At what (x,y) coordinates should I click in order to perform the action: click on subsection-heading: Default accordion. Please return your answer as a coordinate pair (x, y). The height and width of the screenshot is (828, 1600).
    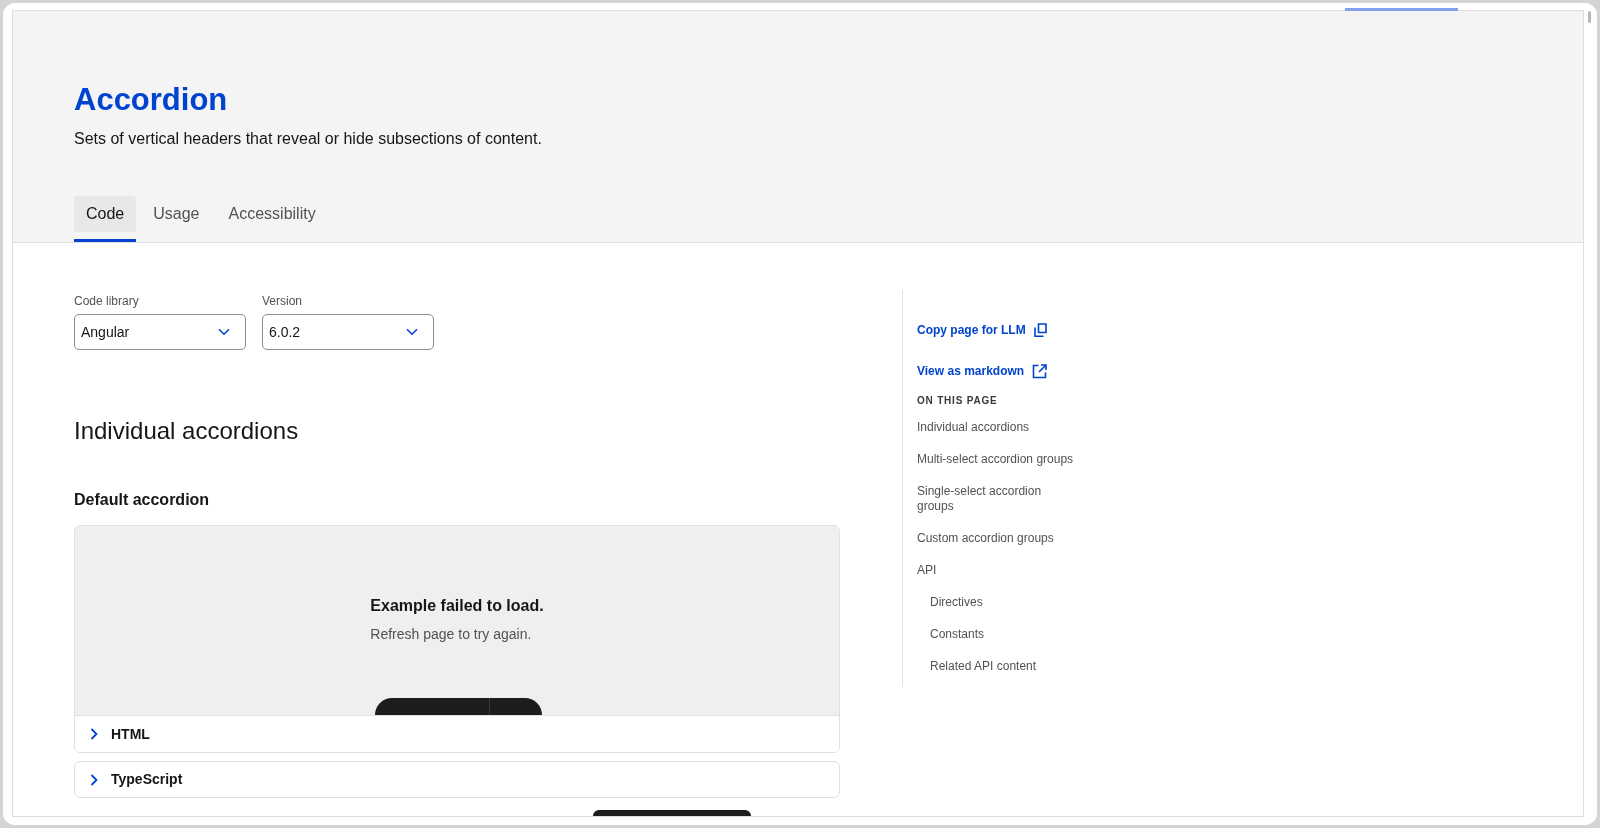
    Looking at the image, I should click on (142, 500).